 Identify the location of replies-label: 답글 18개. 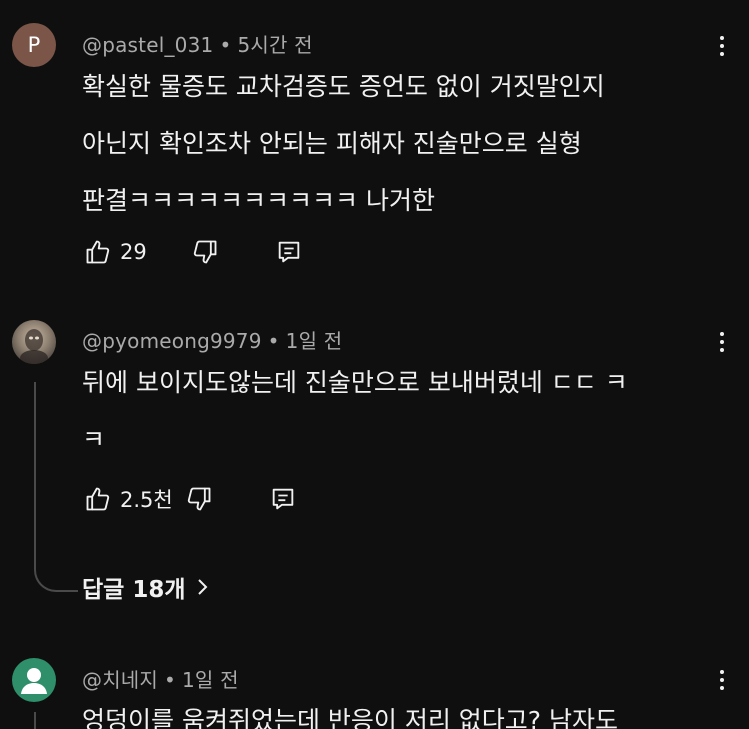
(134, 590).